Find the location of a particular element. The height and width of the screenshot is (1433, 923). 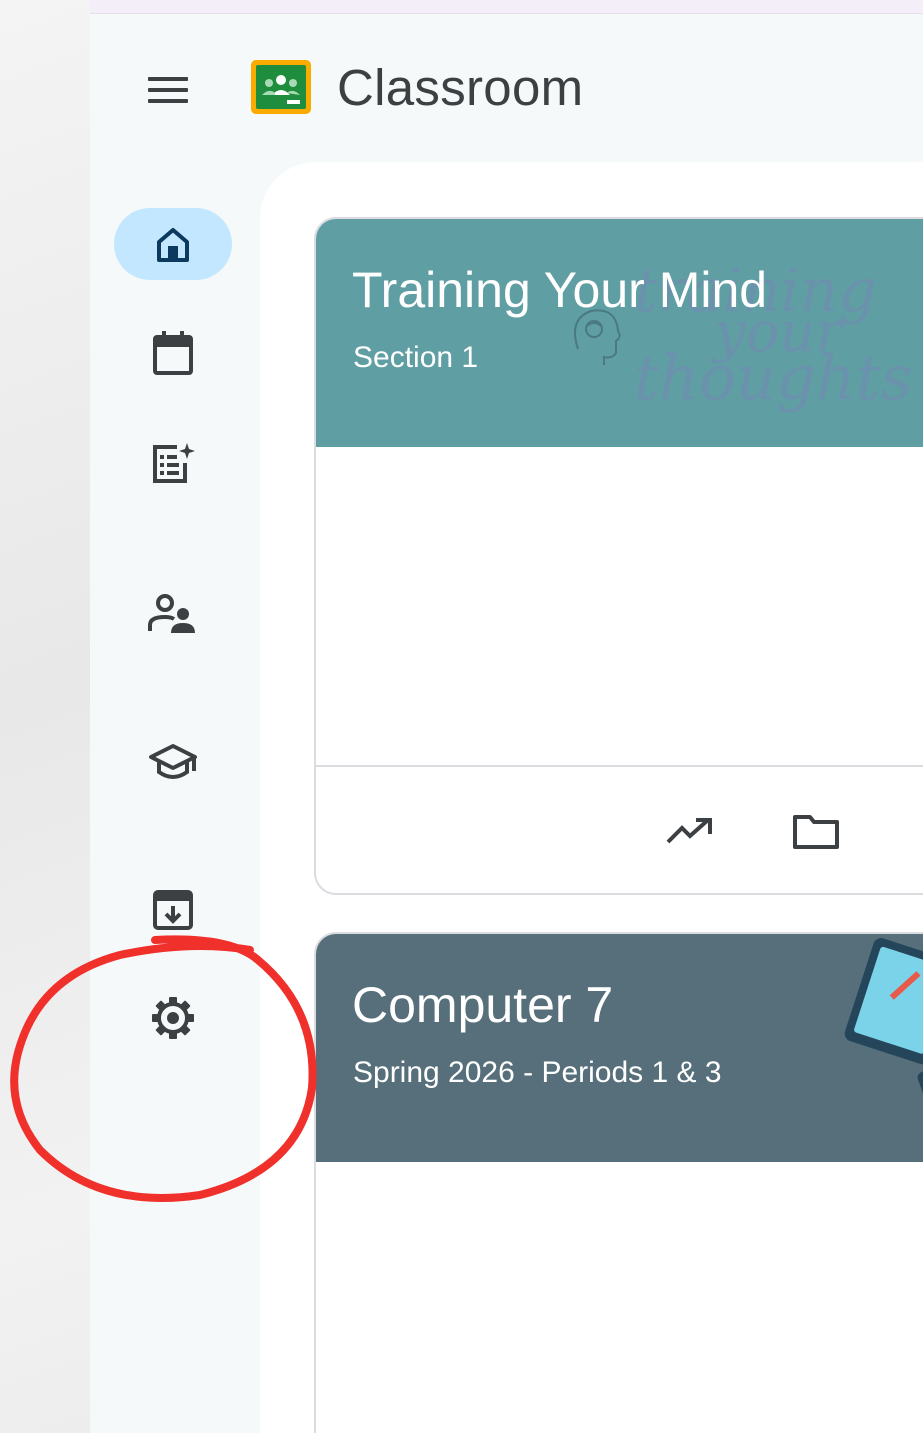

folder-icon is located at coordinates (816, 832).